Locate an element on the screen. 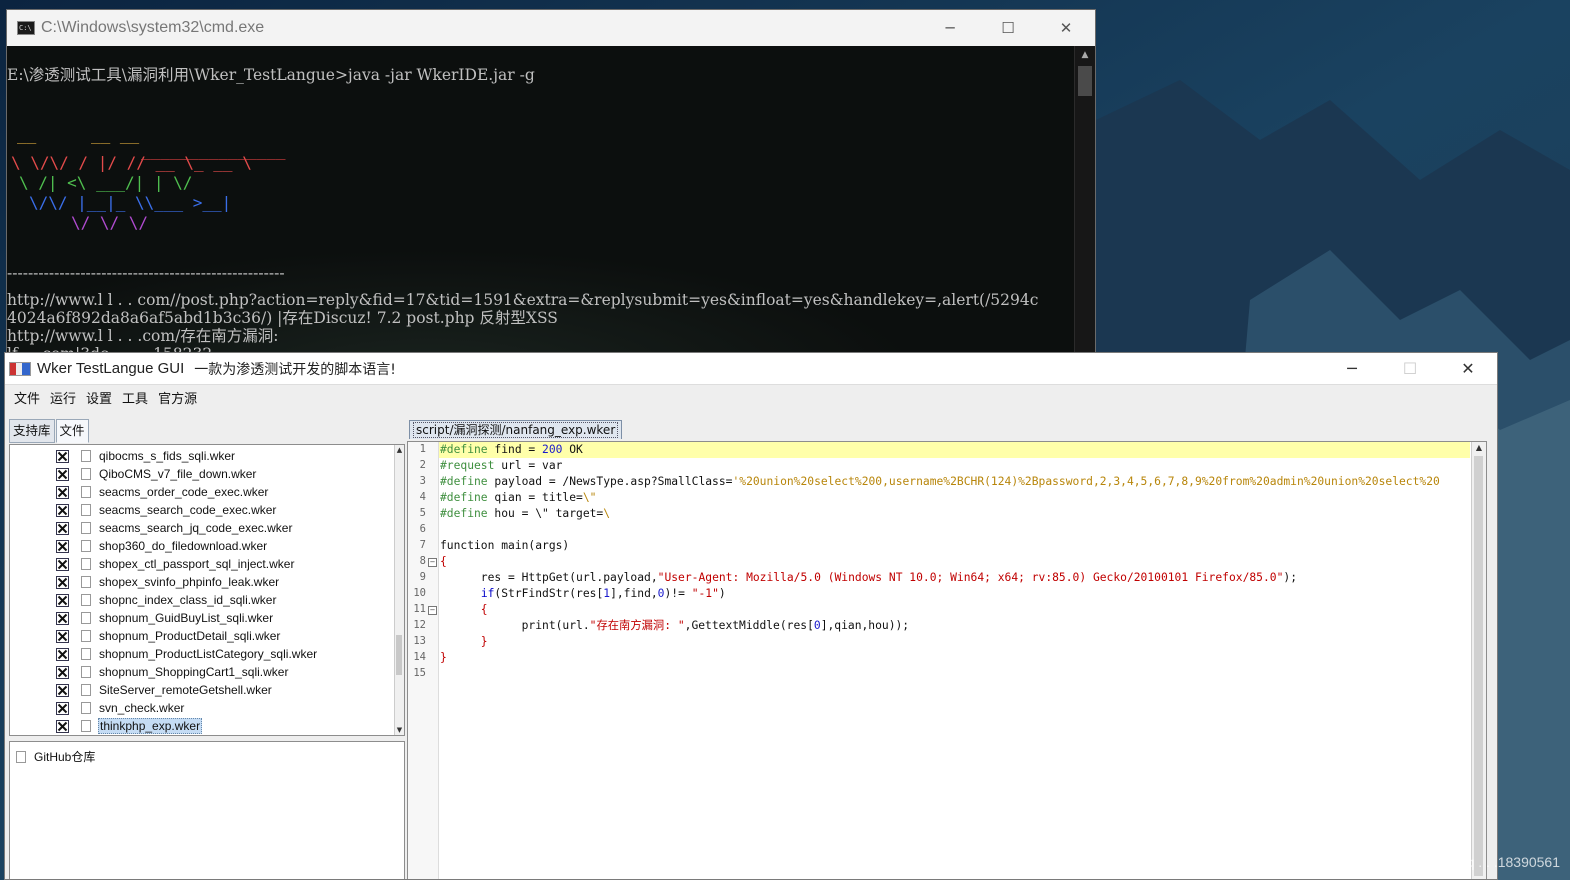  cmd-close-button: ✕ is located at coordinates (1066, 28).